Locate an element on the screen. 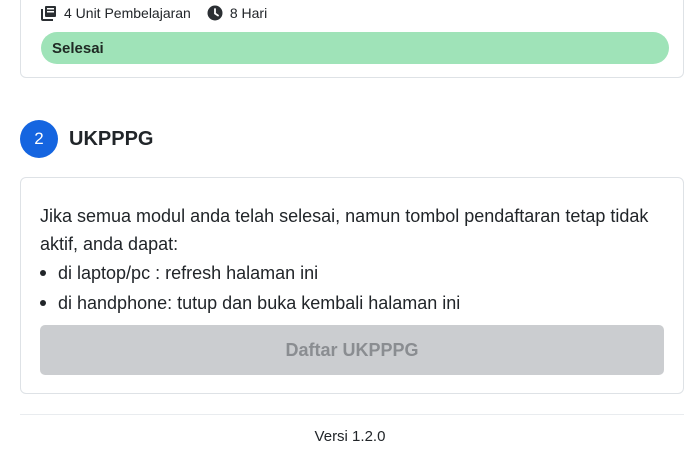 This screenshot has width=700, height=465. list-item: di laptop/pc : refresh halaman ini is located at coordinates (250, 273).